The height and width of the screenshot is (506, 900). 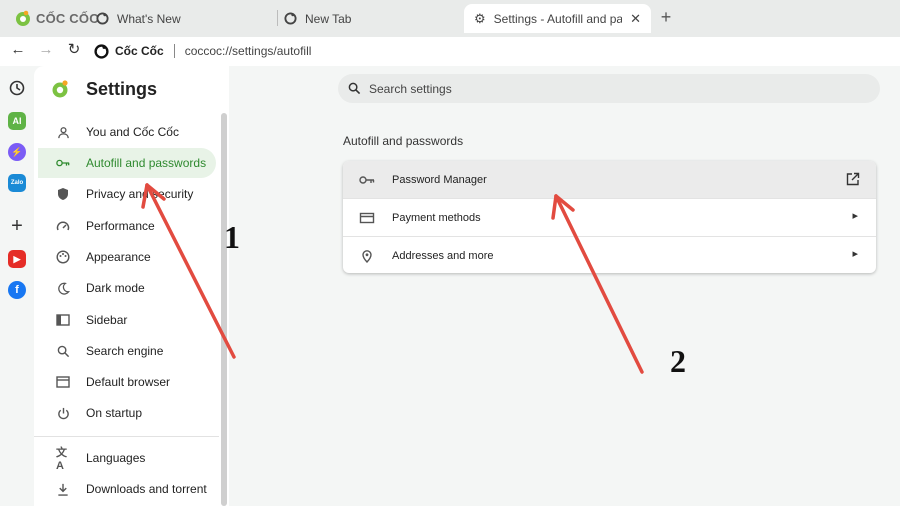 What do you see at coordinates (232, 237) in the screenshot?
I see `annotation-label-1: 1` at bounding box center [232, 237].